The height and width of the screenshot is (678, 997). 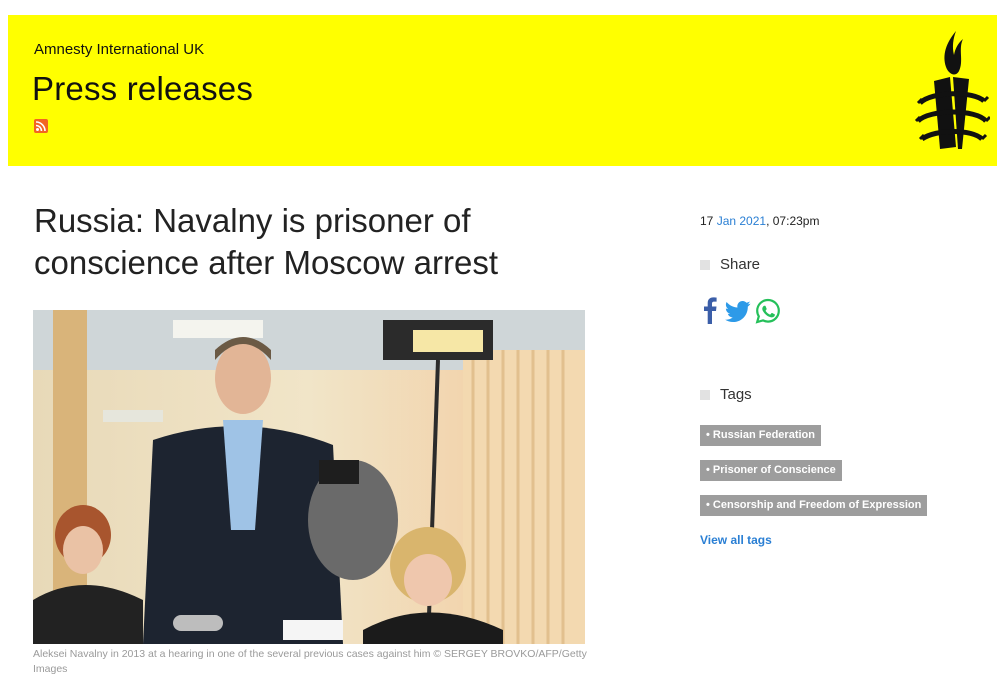 What do you see at coordinates (143, 88) in the screenshot?
I see `page-title: Press releases` at bounding box center [143, 88].